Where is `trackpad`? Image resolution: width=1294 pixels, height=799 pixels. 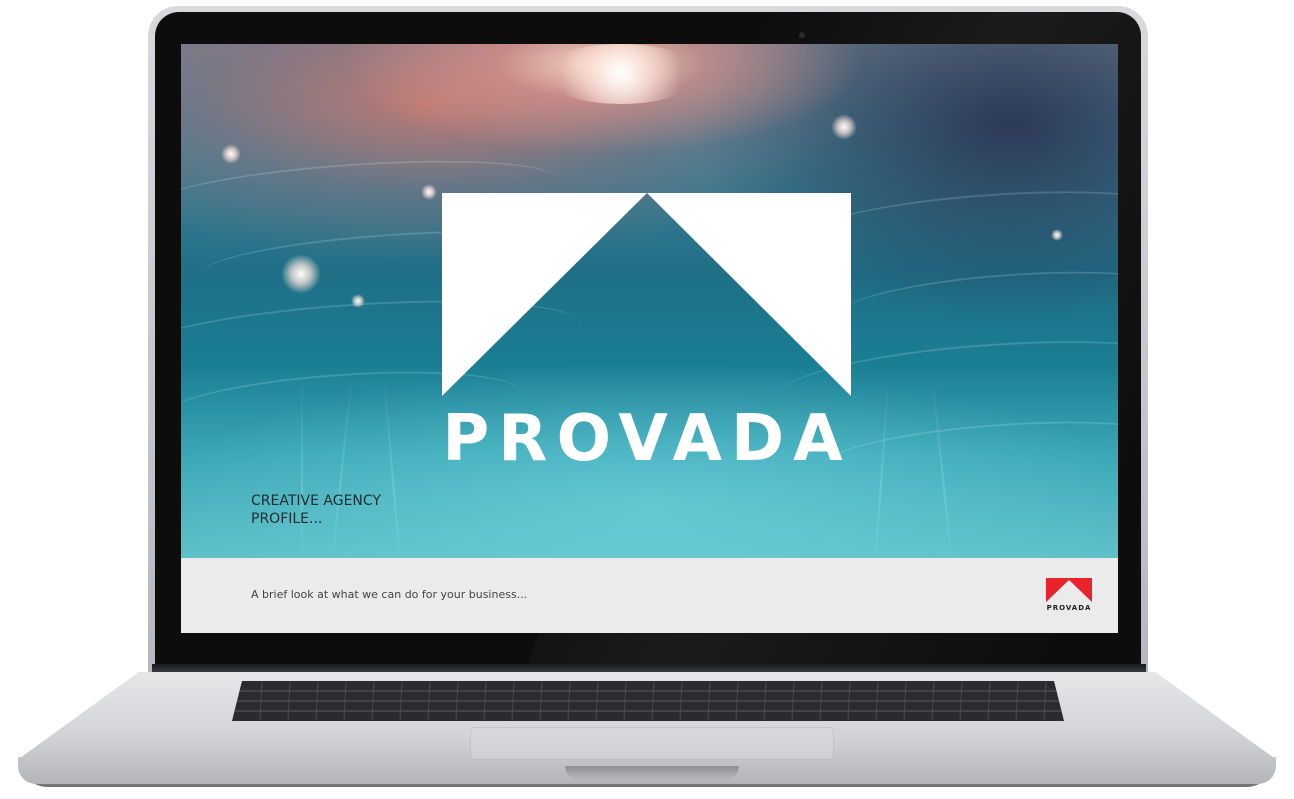 trackpad is located at coordinates (652, 743).